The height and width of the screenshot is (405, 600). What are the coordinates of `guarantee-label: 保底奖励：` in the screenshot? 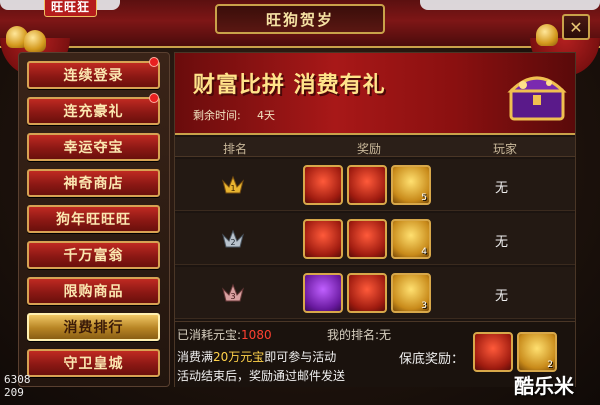 It's located at (432, 359).